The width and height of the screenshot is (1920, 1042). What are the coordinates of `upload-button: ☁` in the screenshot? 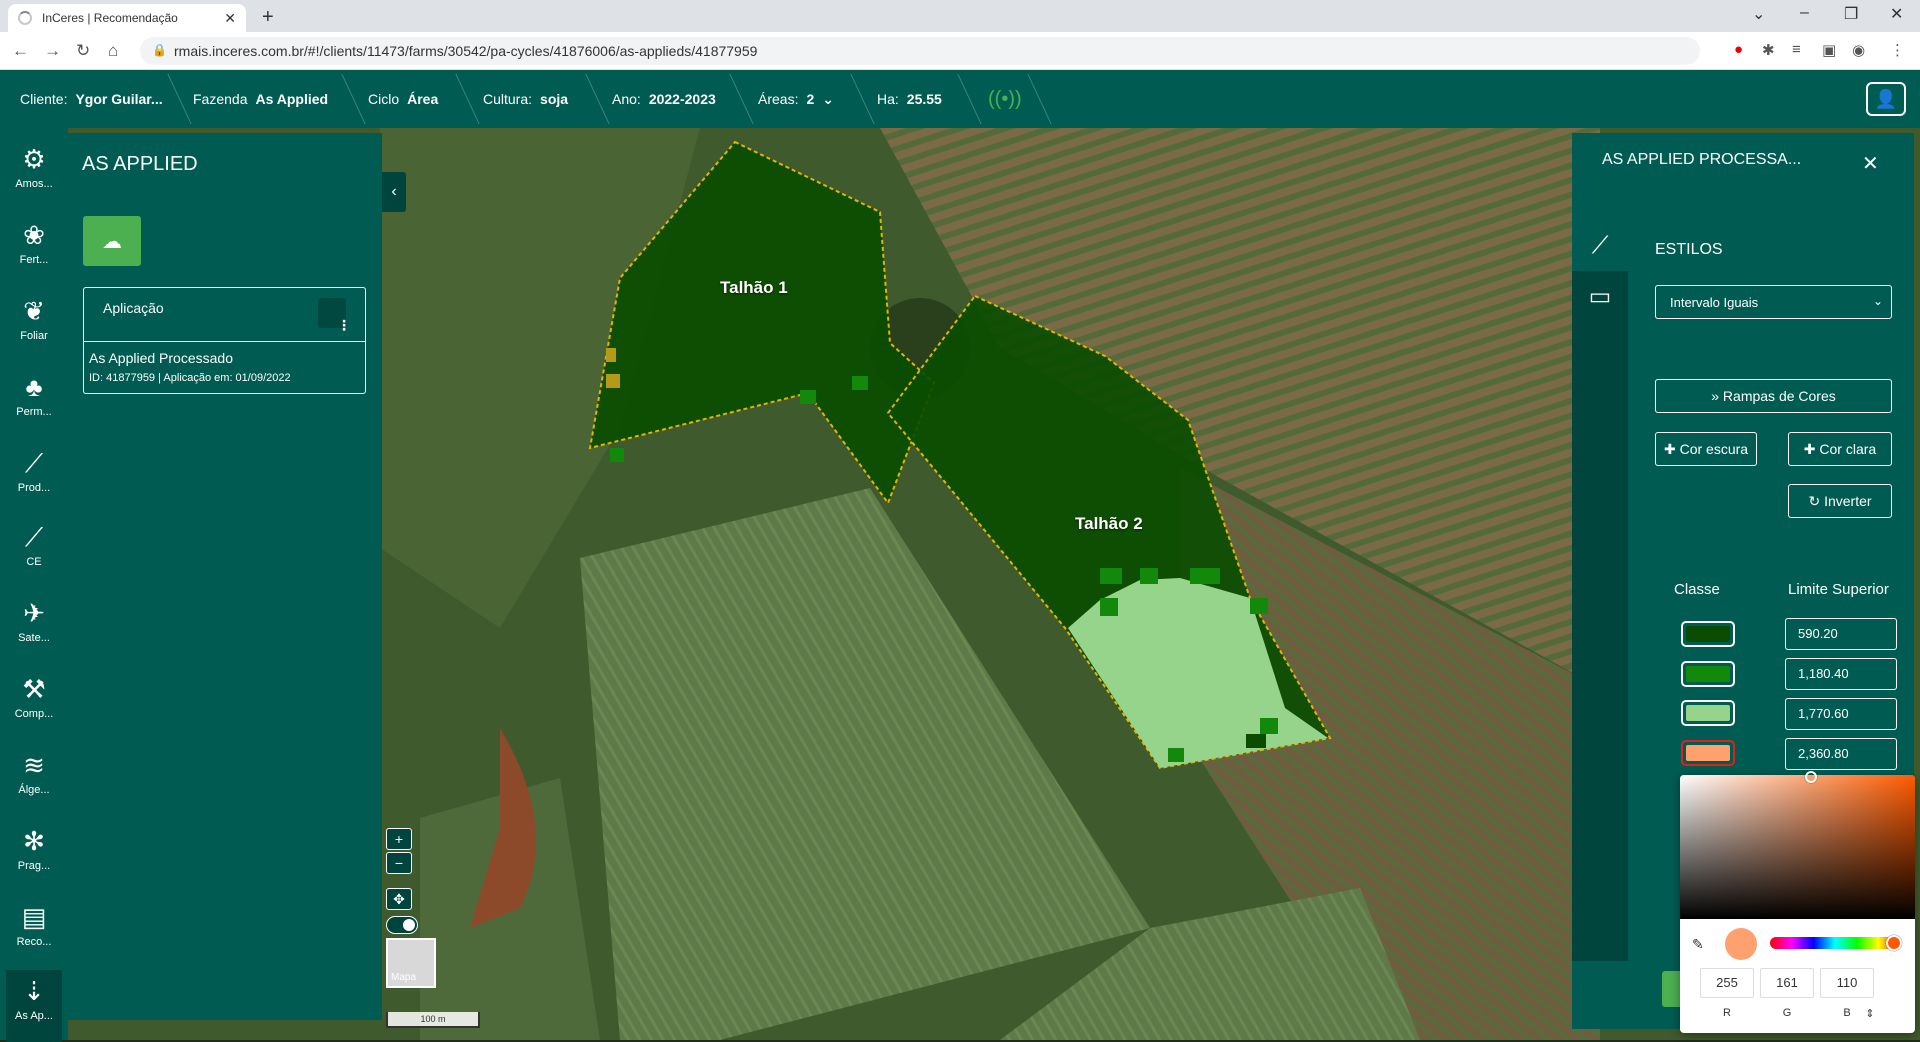 It's located at (112, 241).